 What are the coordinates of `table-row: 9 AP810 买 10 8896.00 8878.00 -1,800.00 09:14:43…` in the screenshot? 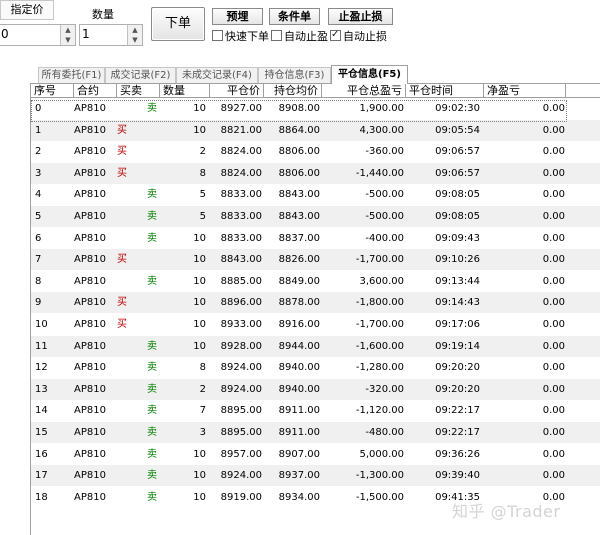 It's located at (315, 303).